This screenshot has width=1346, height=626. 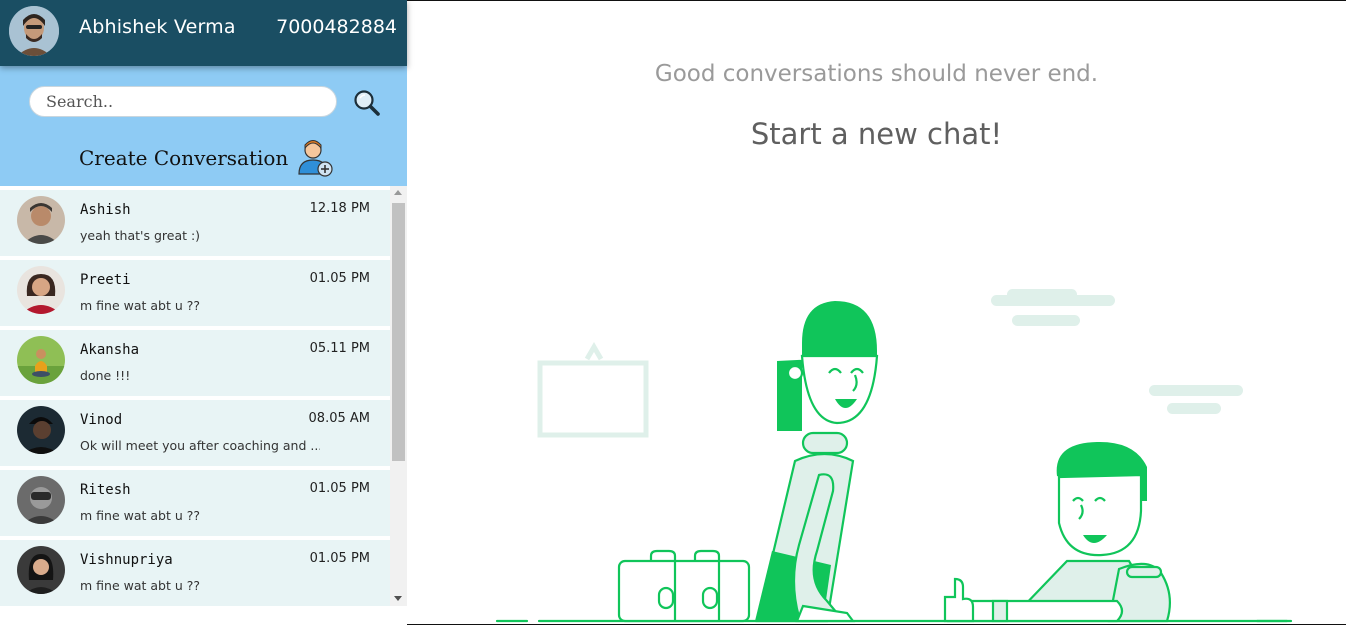 I want to click on message-time: 08.05 AM, so click(x=339, y=418).